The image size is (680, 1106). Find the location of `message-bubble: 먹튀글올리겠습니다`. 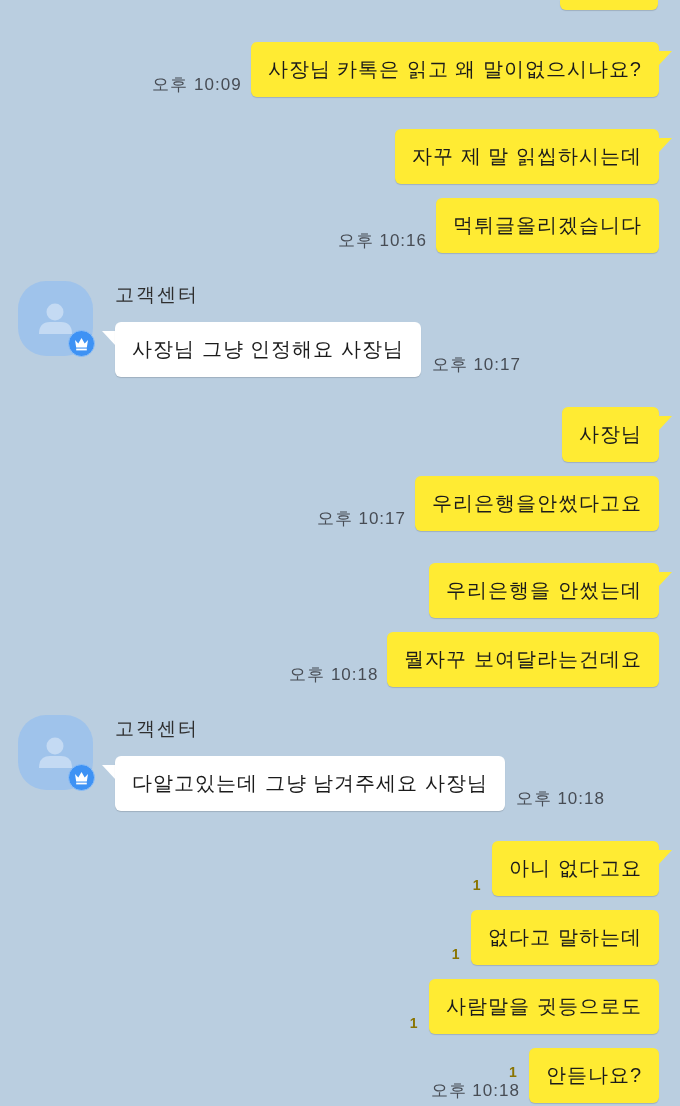

message-bubble: 먹튀글올리겠습니다 is located at coordinates (547, 225).